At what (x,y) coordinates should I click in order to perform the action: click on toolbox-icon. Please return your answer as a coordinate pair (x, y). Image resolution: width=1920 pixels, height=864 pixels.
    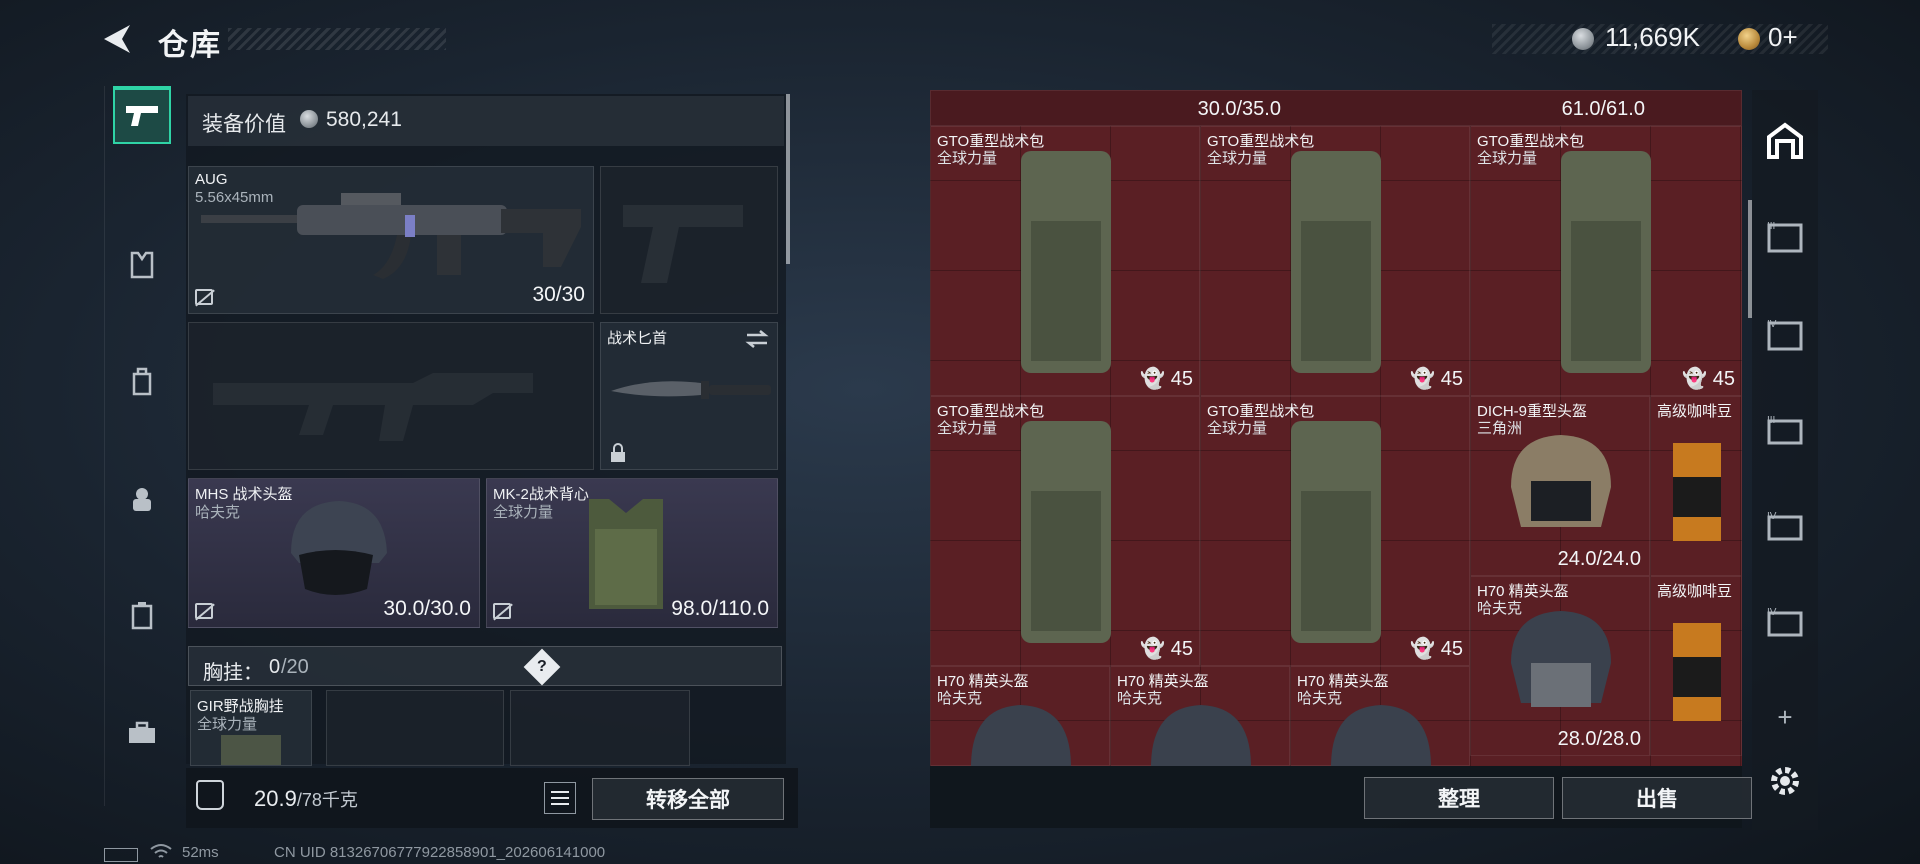
    Looking at the image, I should click on (142, 732).